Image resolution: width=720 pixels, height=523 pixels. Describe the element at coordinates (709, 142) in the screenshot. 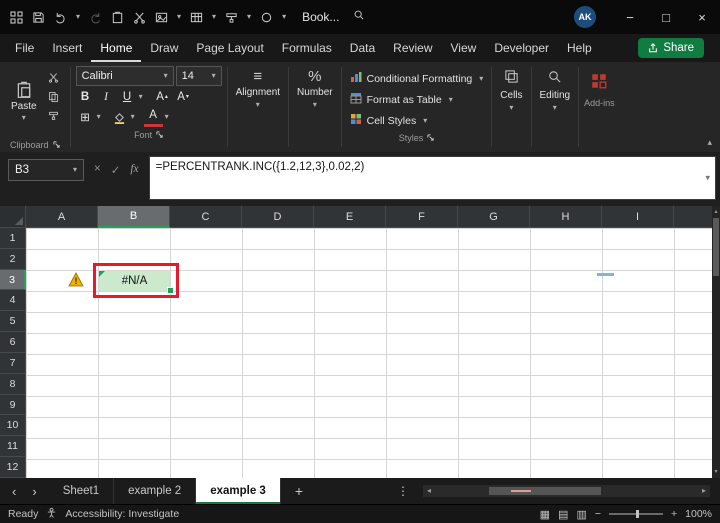

I see `collapse-ribbon-icon: ▴` at that location.